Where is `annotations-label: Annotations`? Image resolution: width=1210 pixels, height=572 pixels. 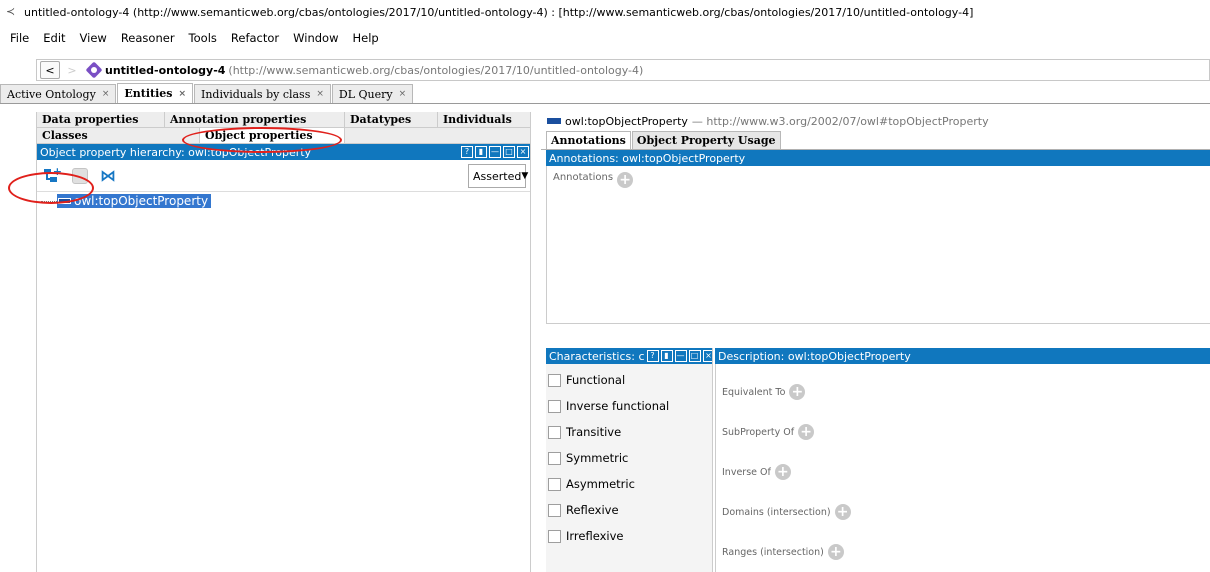 annotations-label: Annotations is located at coordinates (583, 177).